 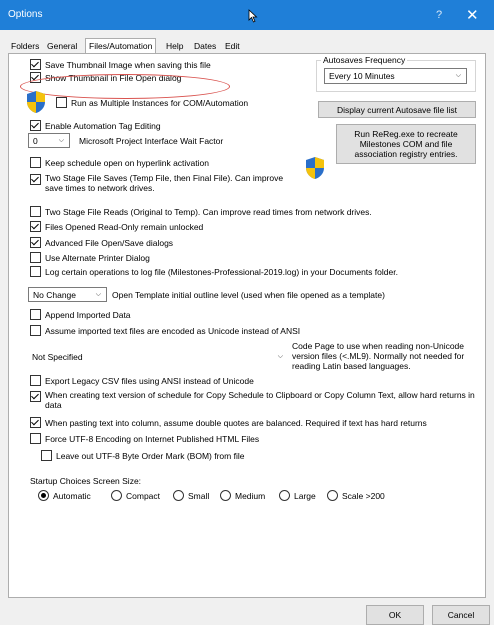 What do you see at coordinates (72, 495) in the screenshot?
I see `radio-label: Automatic` at bounding box center [72, 495].